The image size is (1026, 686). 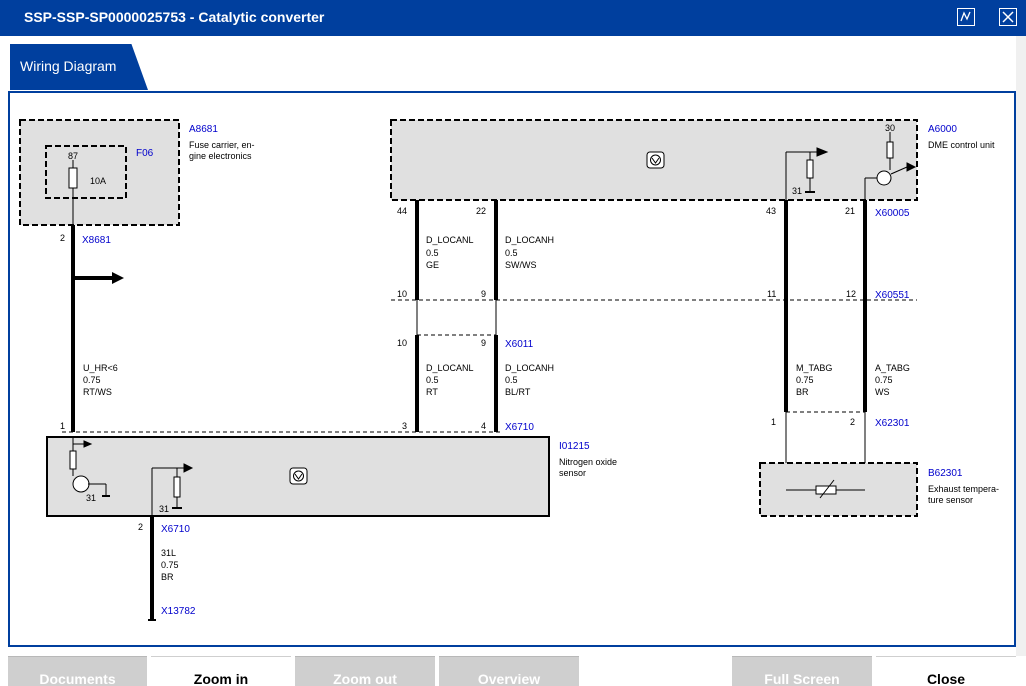 I want to click on wire-m-tabg-color: BR, so click(x=802, y=392).